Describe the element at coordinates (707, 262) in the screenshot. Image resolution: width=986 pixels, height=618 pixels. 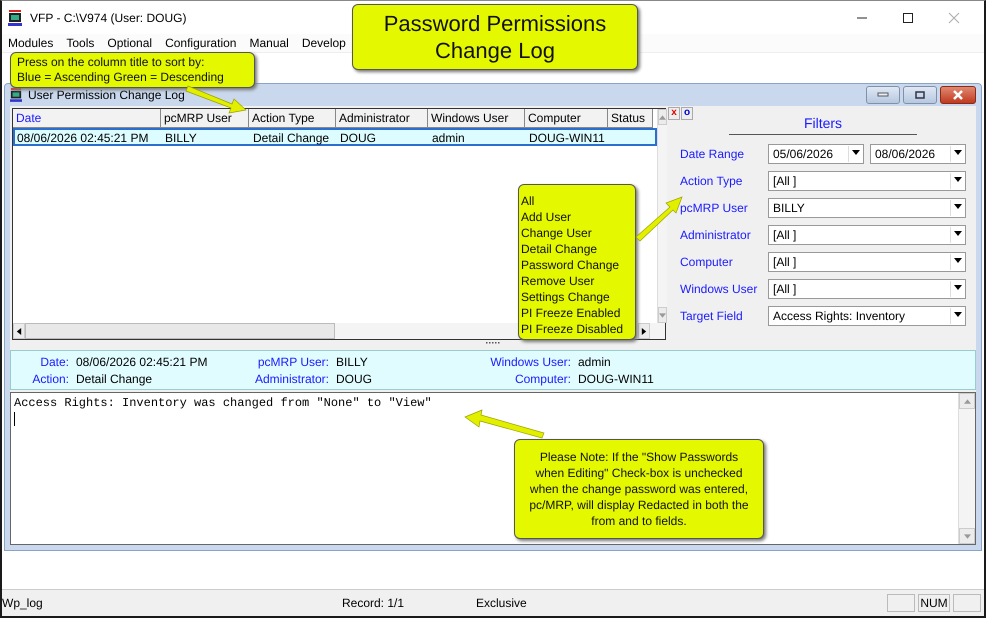
I see `filter-label: Computer` at that location.